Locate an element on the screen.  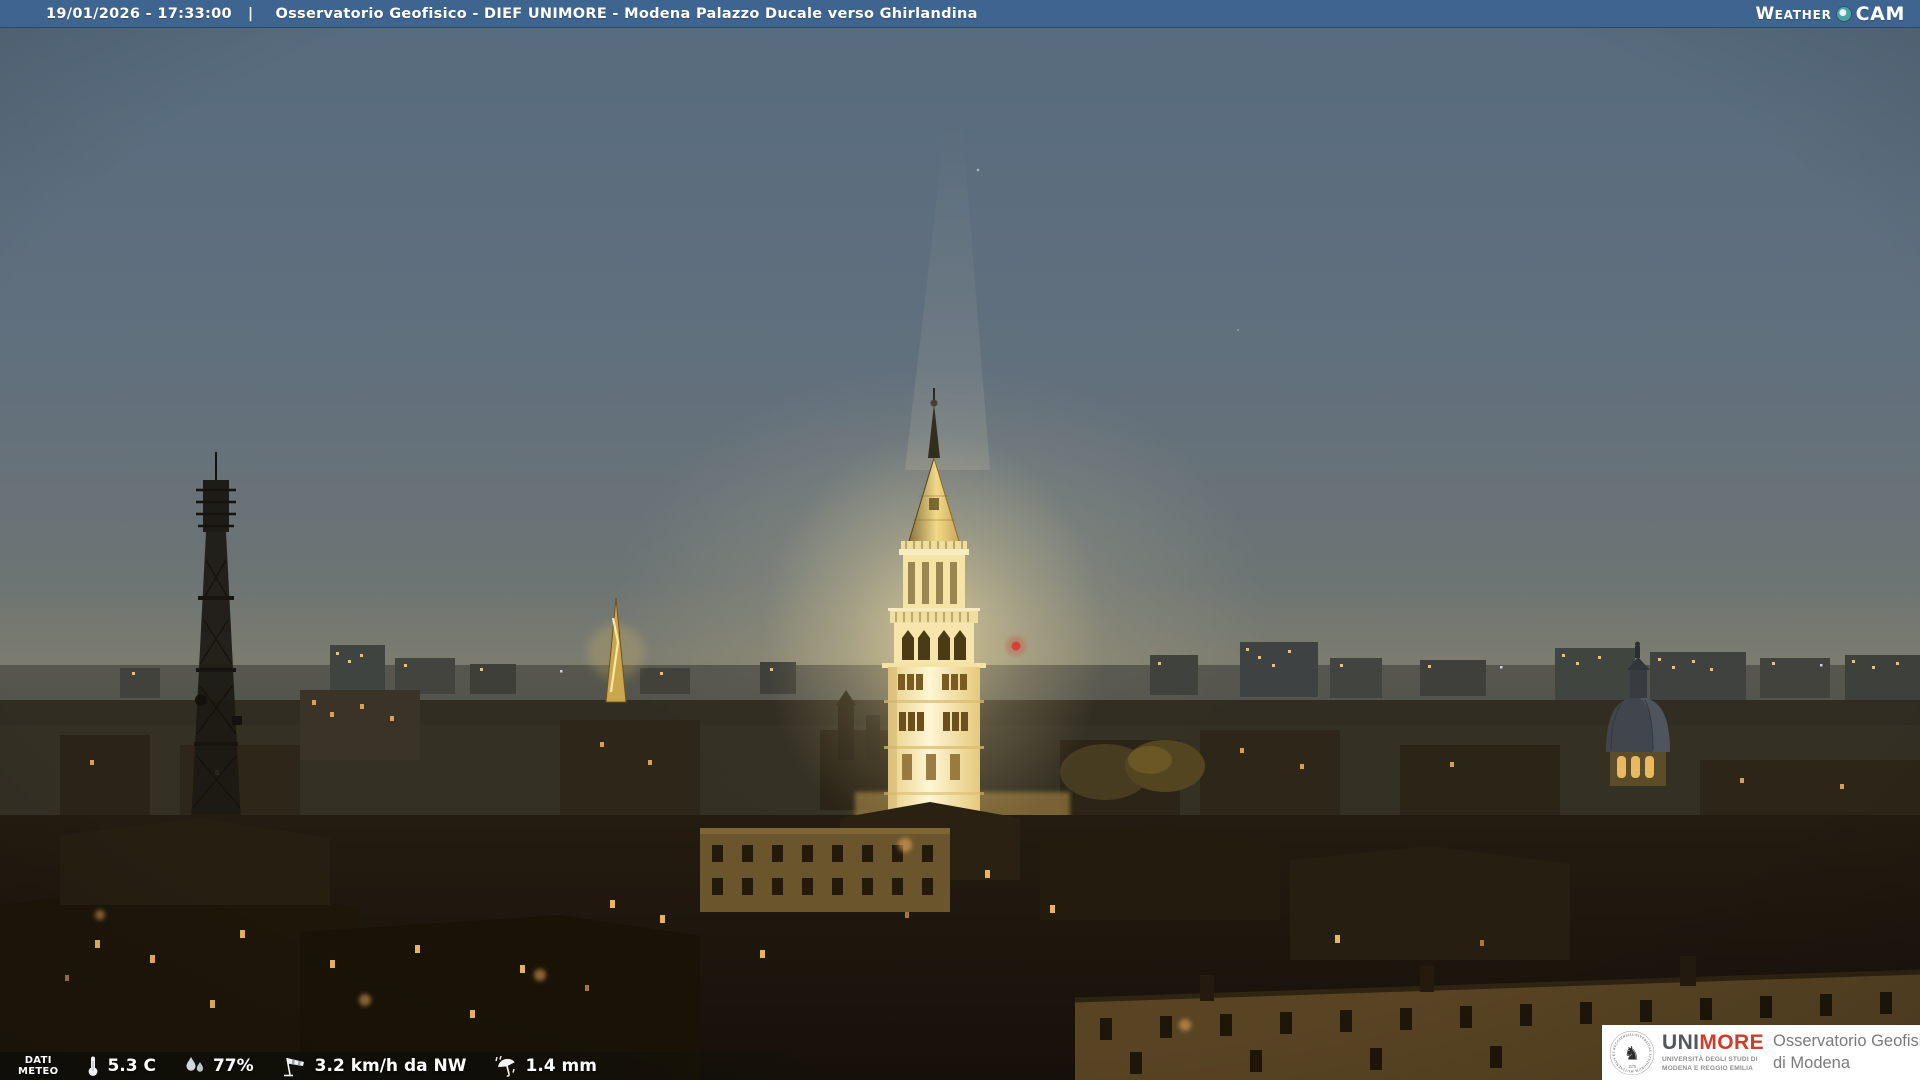
university-subtitle-line1: UNIVERSITÀ DEGLI STUDI DI is located at coordinates (1710, 1059).